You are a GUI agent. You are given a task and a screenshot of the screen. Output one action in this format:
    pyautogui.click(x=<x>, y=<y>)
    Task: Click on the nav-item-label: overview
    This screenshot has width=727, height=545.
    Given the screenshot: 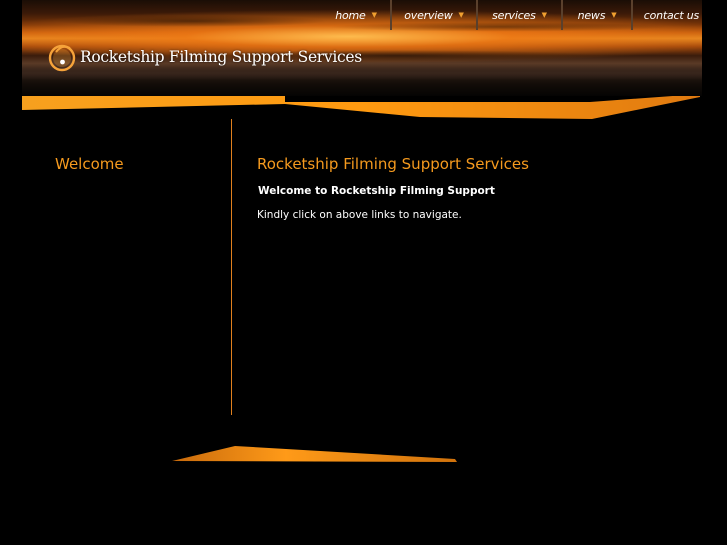 What is the action you would take?
    pyautogui.click(x=428, y=15)
    